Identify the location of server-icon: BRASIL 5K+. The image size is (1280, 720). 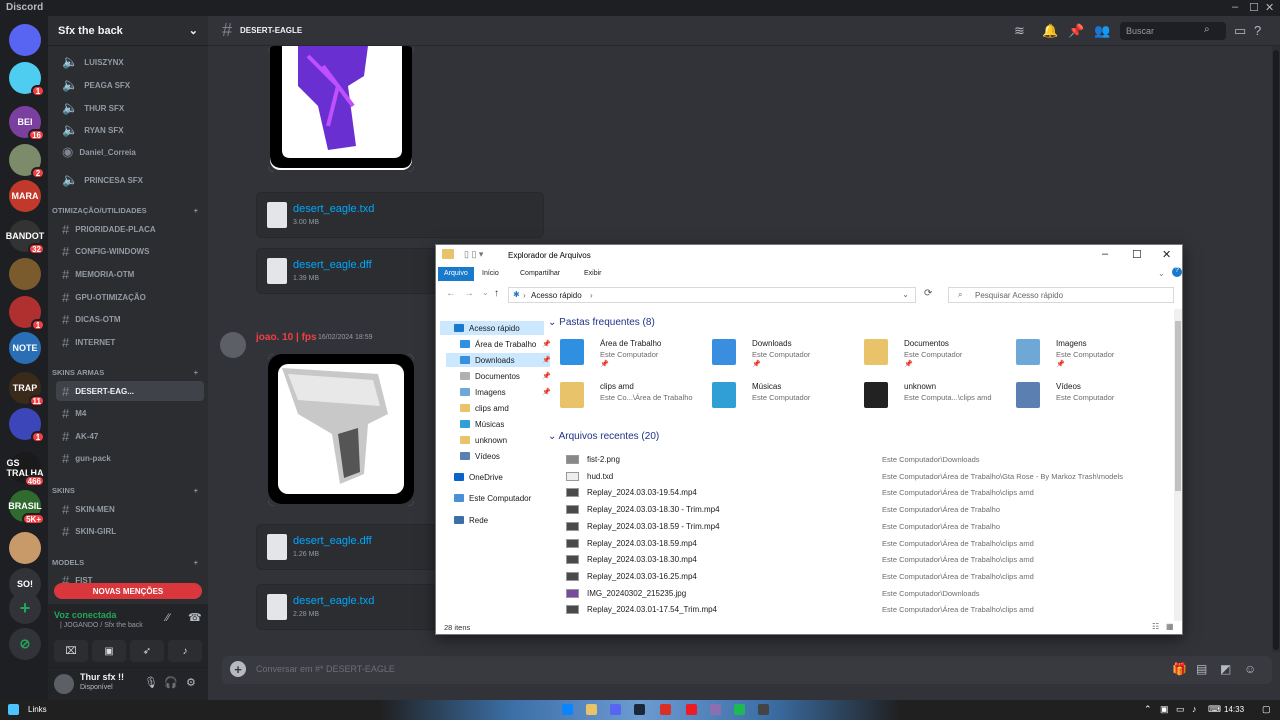
(26, 507).